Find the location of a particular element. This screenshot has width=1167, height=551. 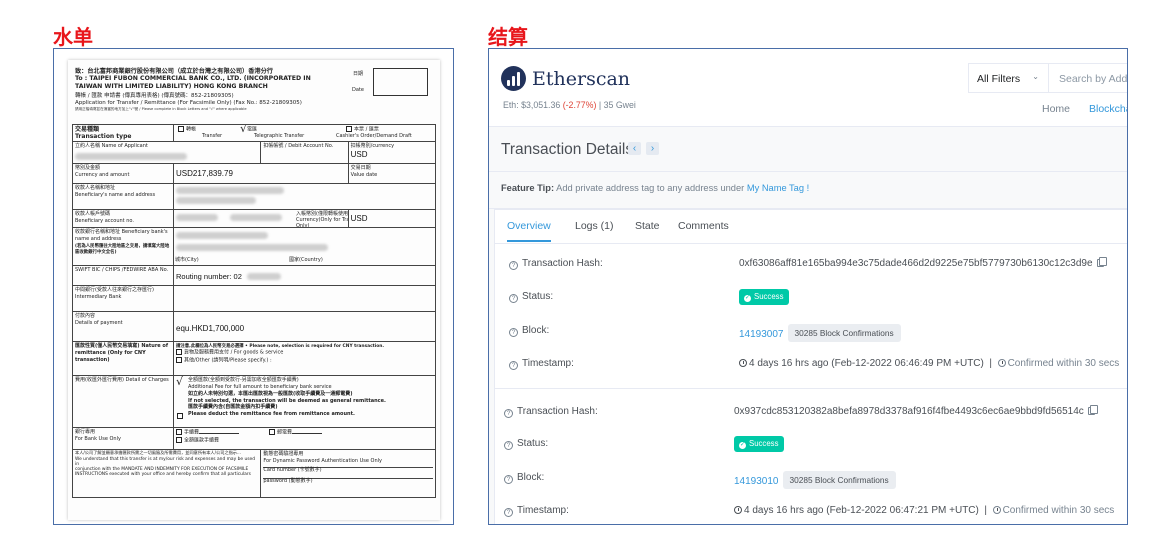

tx-type-label-en: Transaction type is located at coordinates (103, 137).